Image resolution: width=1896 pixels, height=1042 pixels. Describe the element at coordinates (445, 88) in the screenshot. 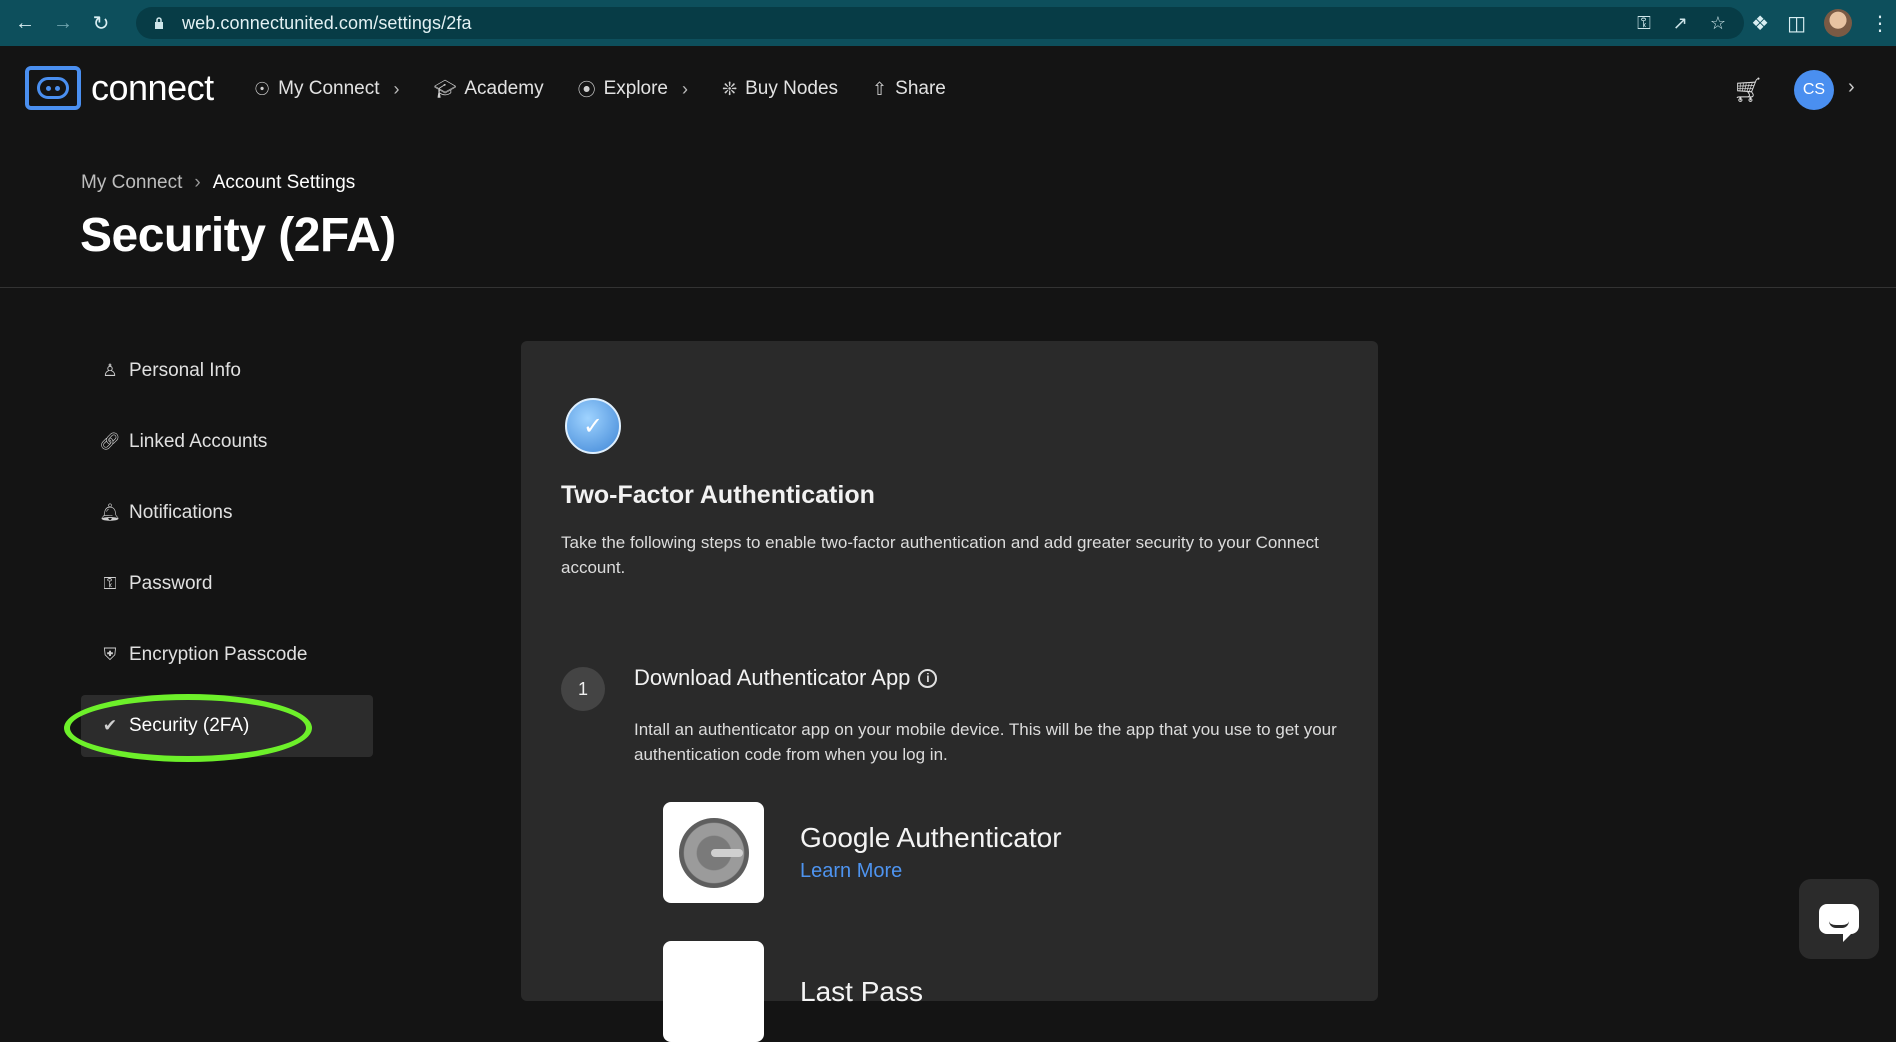

I see `graduation-cap-icon: 🎓︎` at that location.